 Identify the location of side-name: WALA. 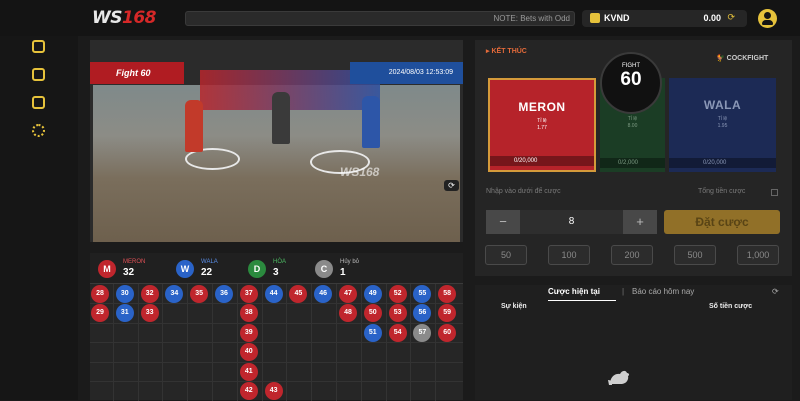
(722, 105).